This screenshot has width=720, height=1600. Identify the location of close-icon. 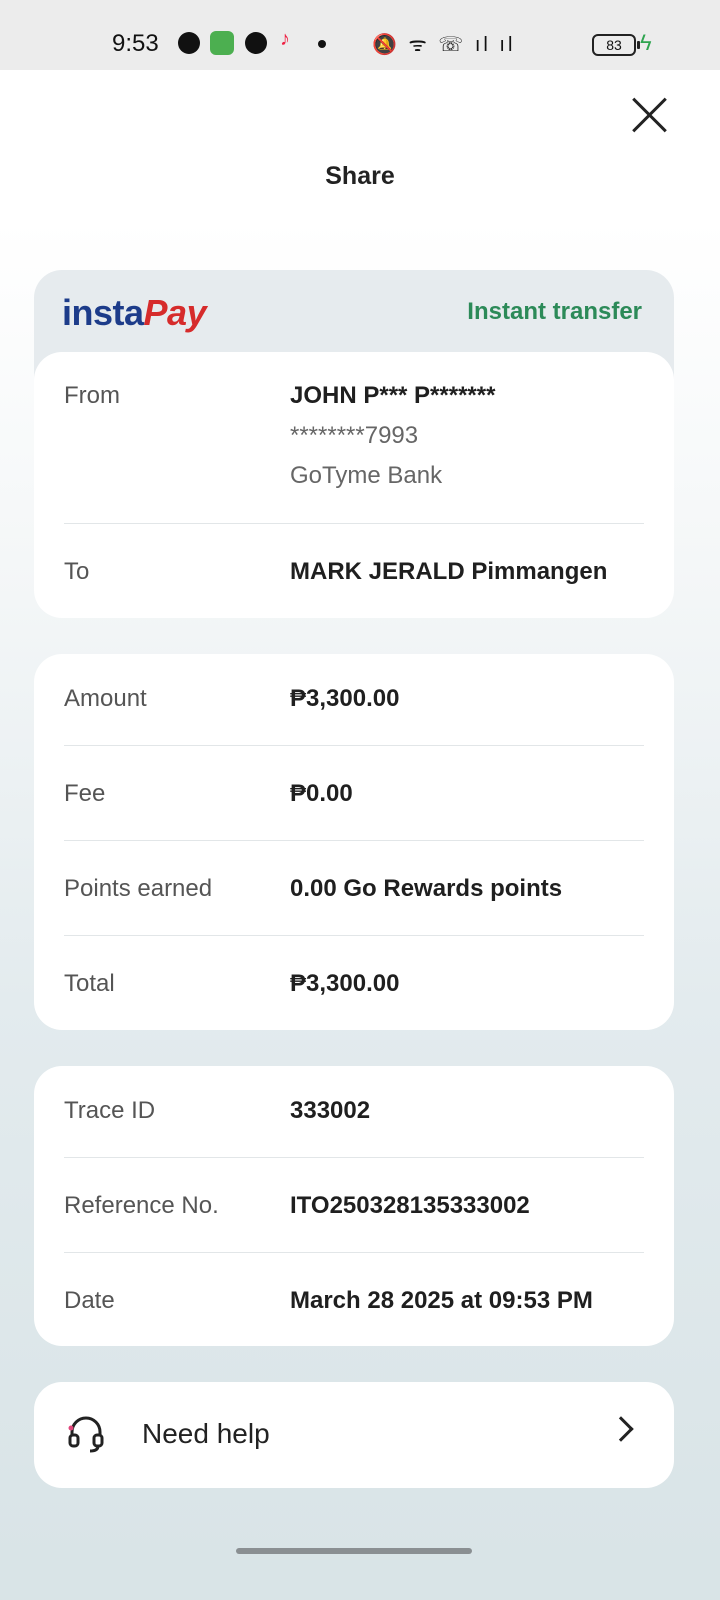
(650, 114).